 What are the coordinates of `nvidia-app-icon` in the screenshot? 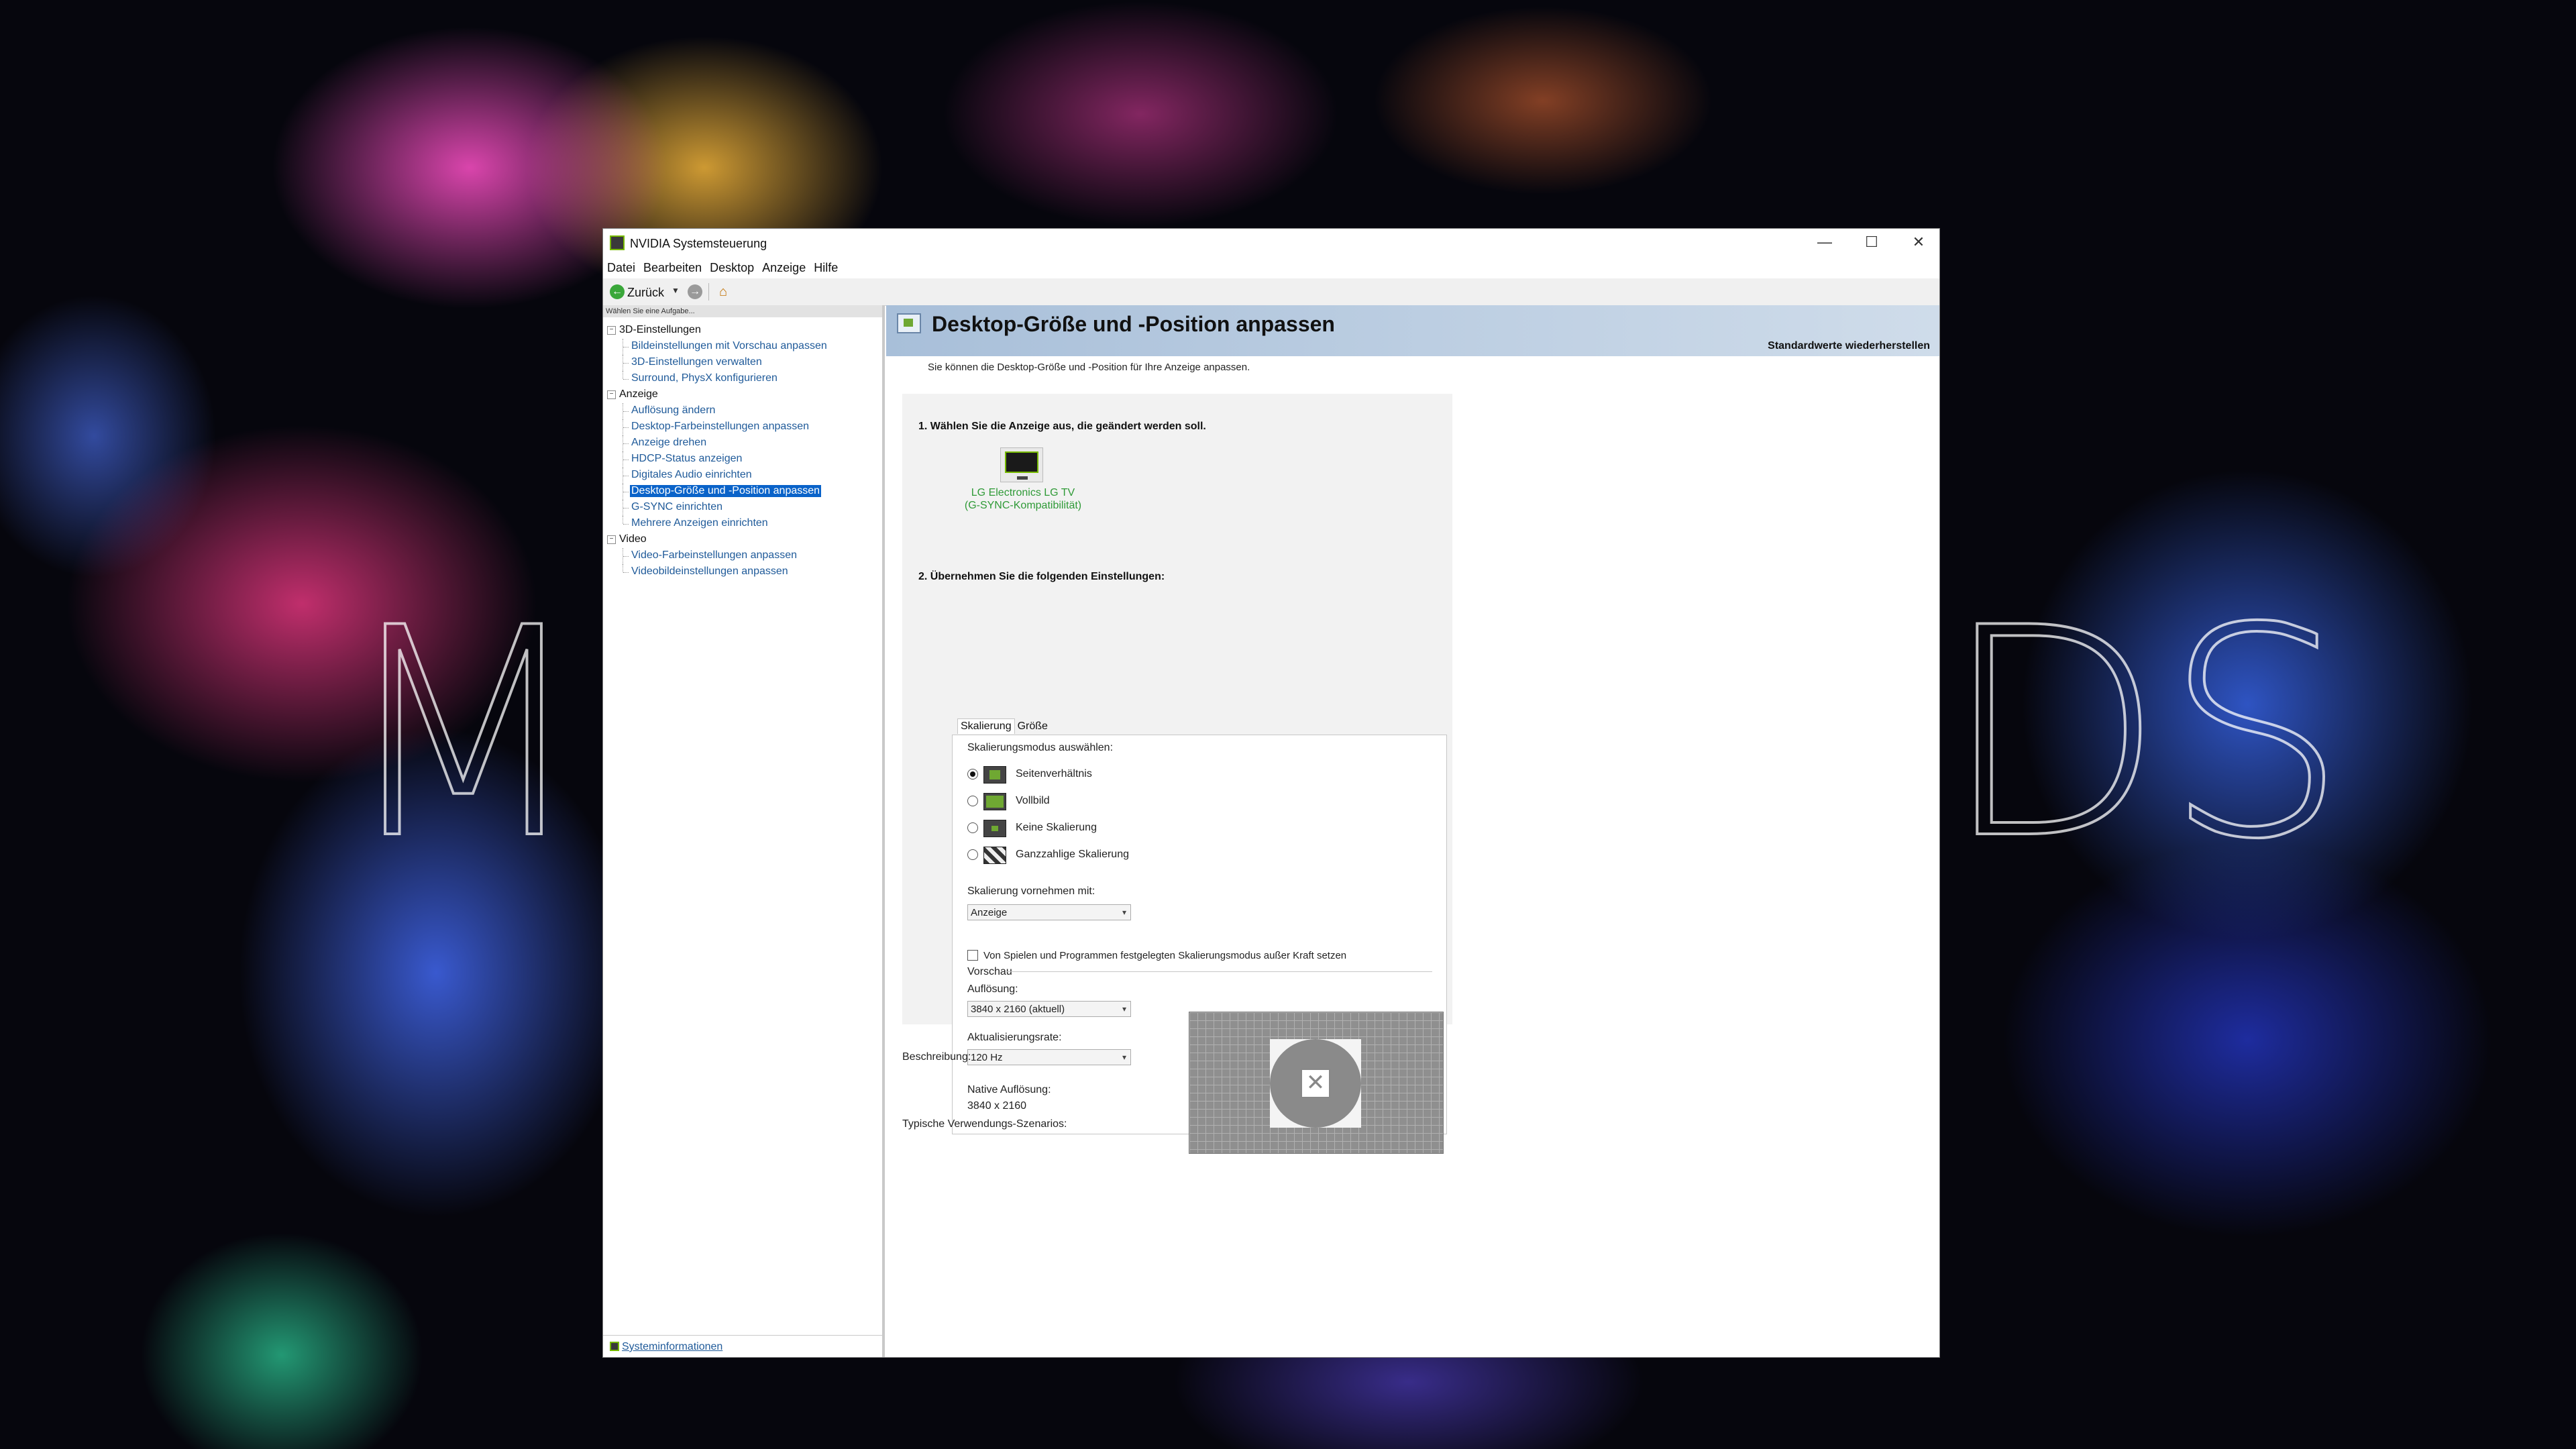 It's located at (617, 242).